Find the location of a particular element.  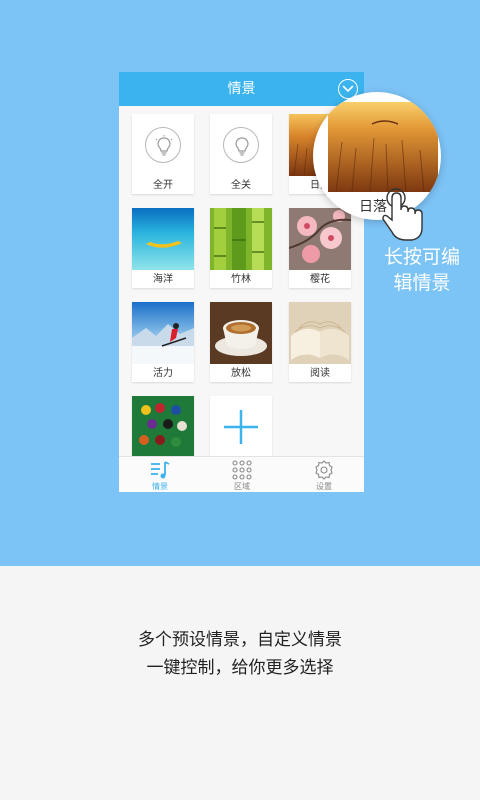

scene-tile-relax: 放松 is located at coordinates (241, 342).